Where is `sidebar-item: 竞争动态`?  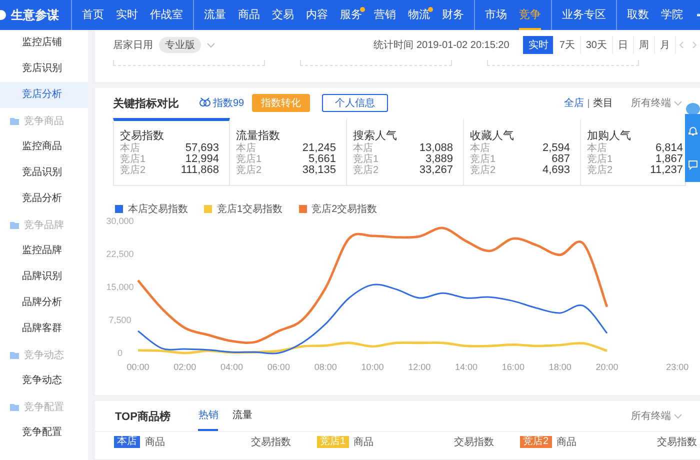 sidebar-item: 竞争动态 is located at coordinates (44, 381).